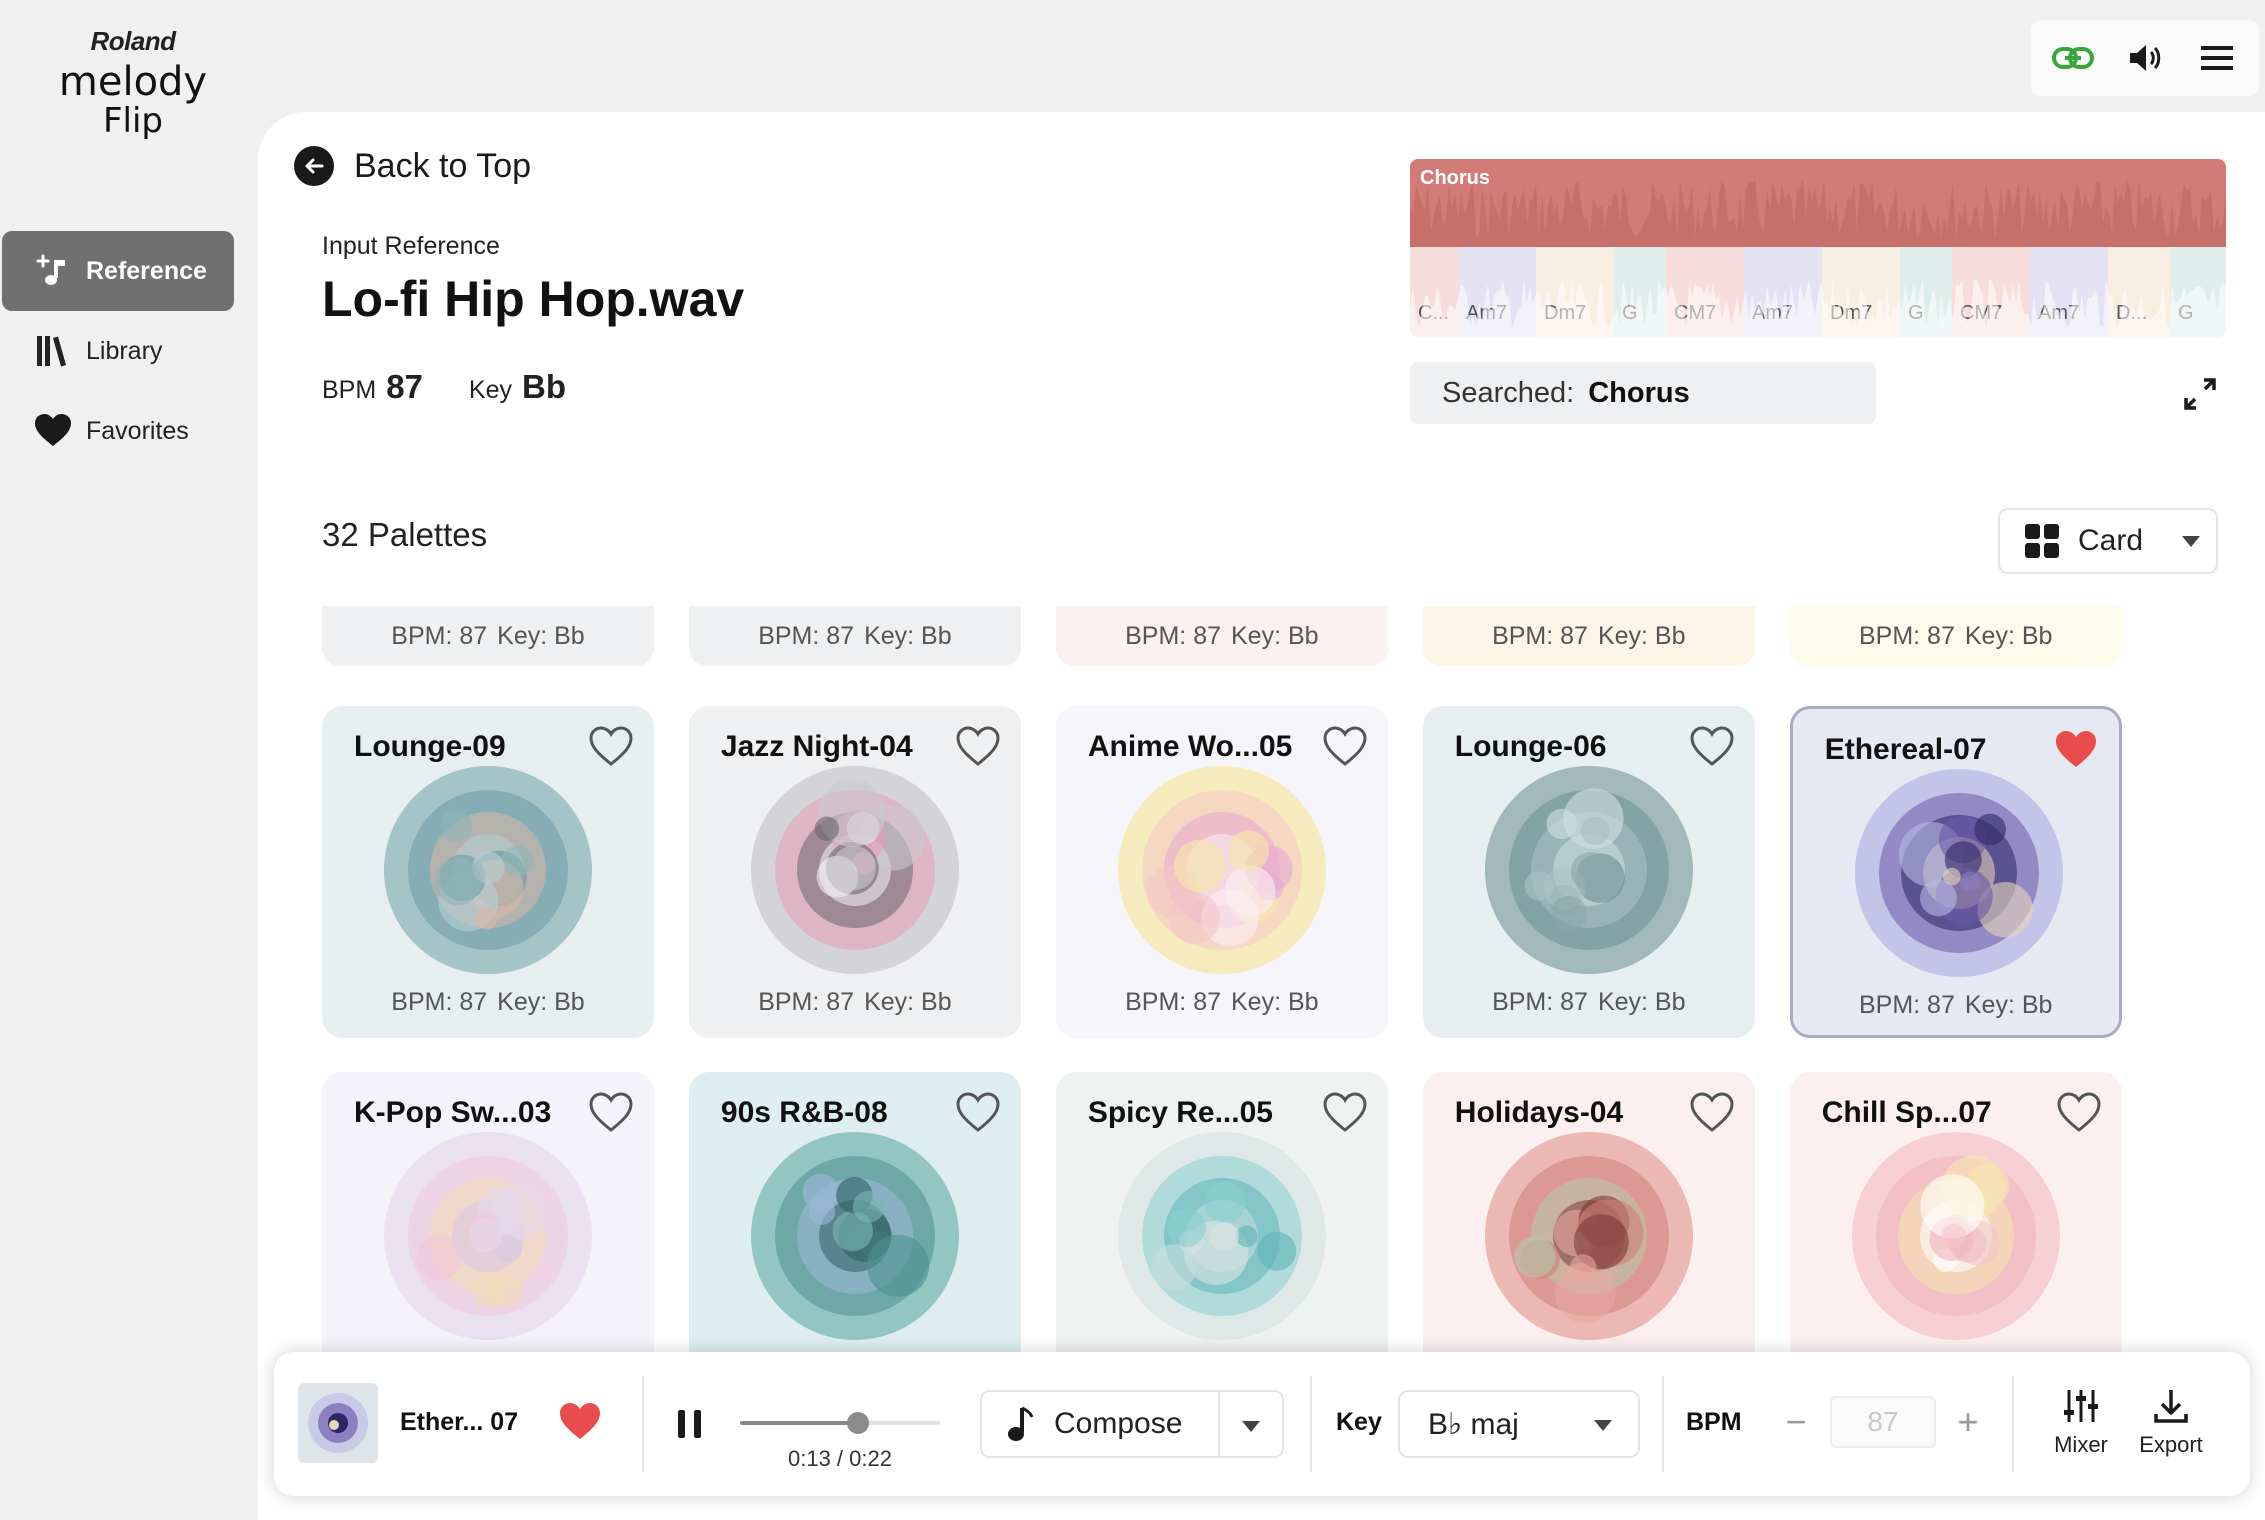  Describe the element at coordinates (1251, 1424) in the screenshot. I see `compose-dropdown-button` at that location.